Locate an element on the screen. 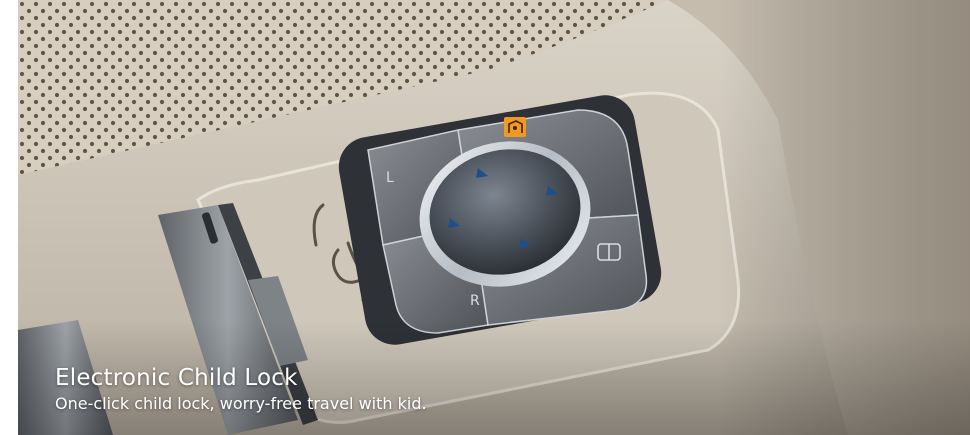  mirror-left-label: L is located at coordinates (390, 178).